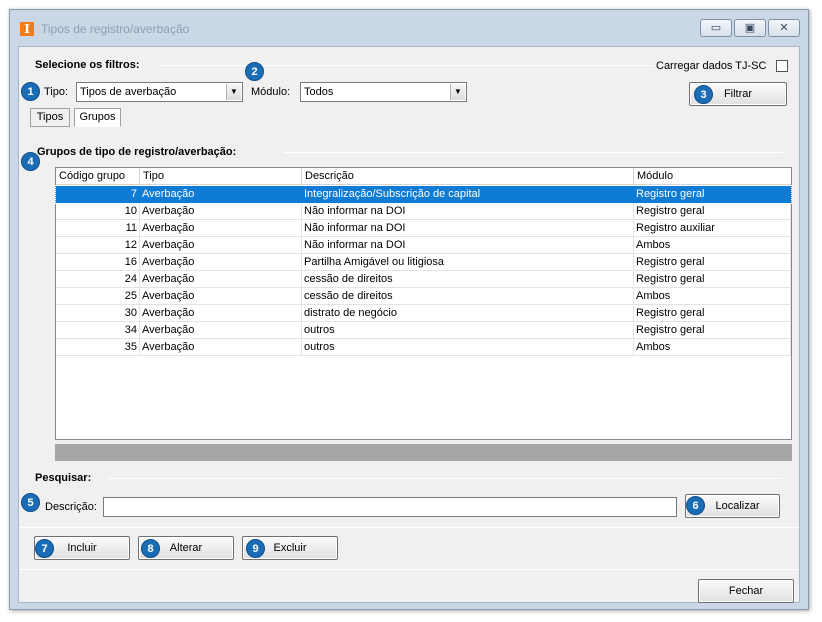 This screenshot has height=622, width=822. What do you see at coordinates (115, 29) in the screenshot?
I see `window-title: Tipos de registro/averbação` at bounding box center [115, 29].